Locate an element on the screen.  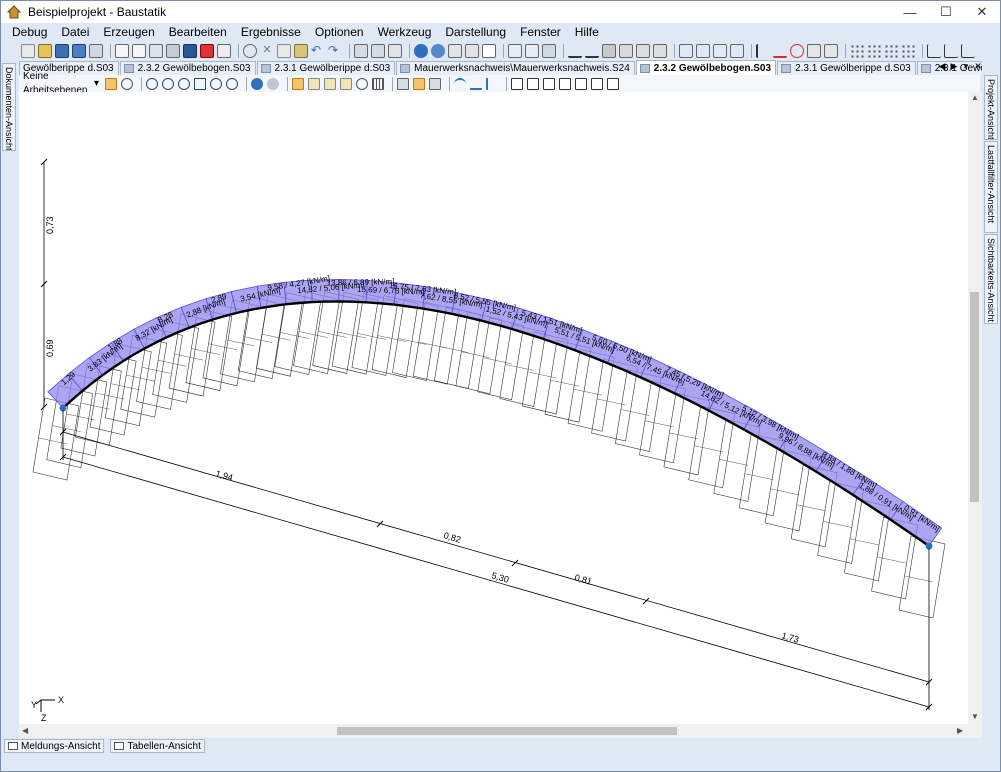
view-top-icon is located at coordinates (581, 83).